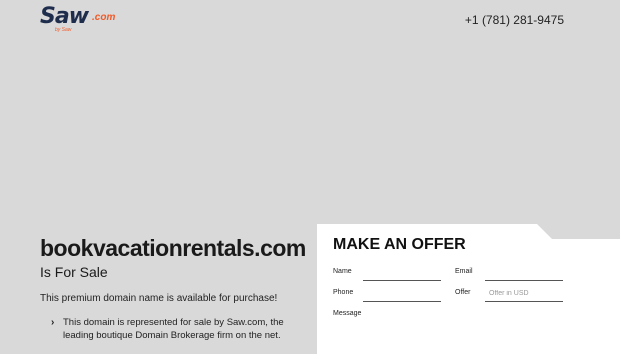 This screenshot has width=620, height=354. What do you see at coordinates (104, 17) in the screenshot?
I see `logo-suffix: .com` at bounding box center [104, 17].